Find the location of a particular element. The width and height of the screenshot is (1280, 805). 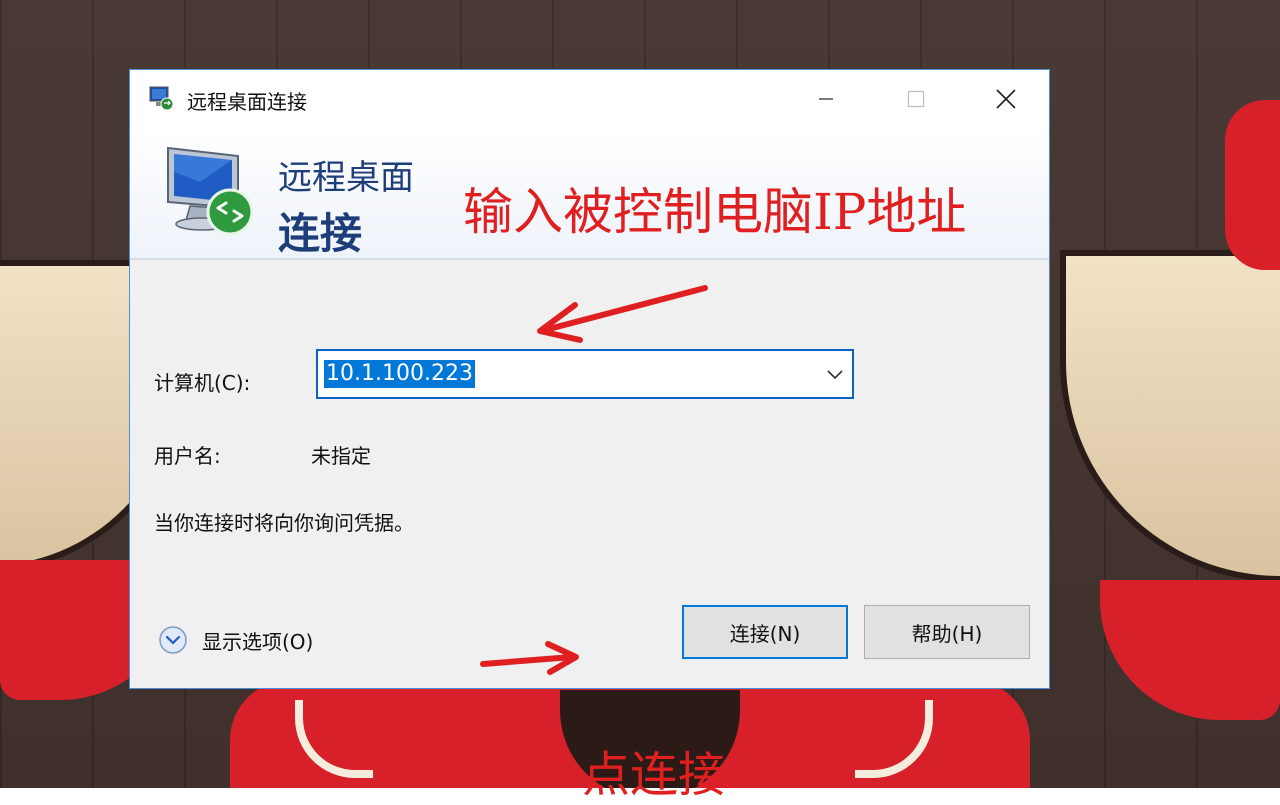

window-title: 远程桌面连接 is located at coordinates (247, 102).